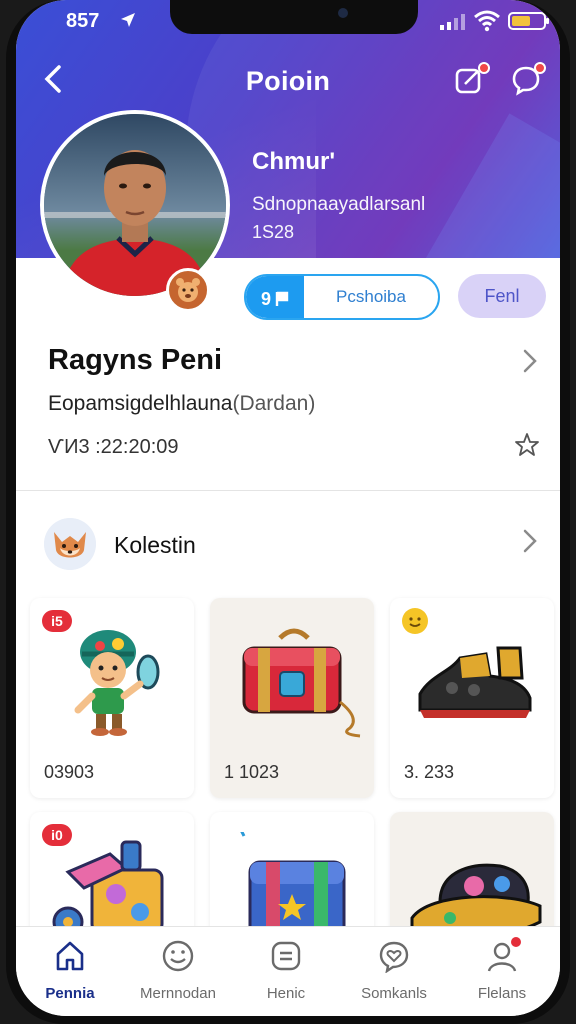 The height and width of the screenshot is (1024, 576). What do you see at coordinates (288, 490) in the screenshot?
I see `divider` at bounding box center [288, 490].